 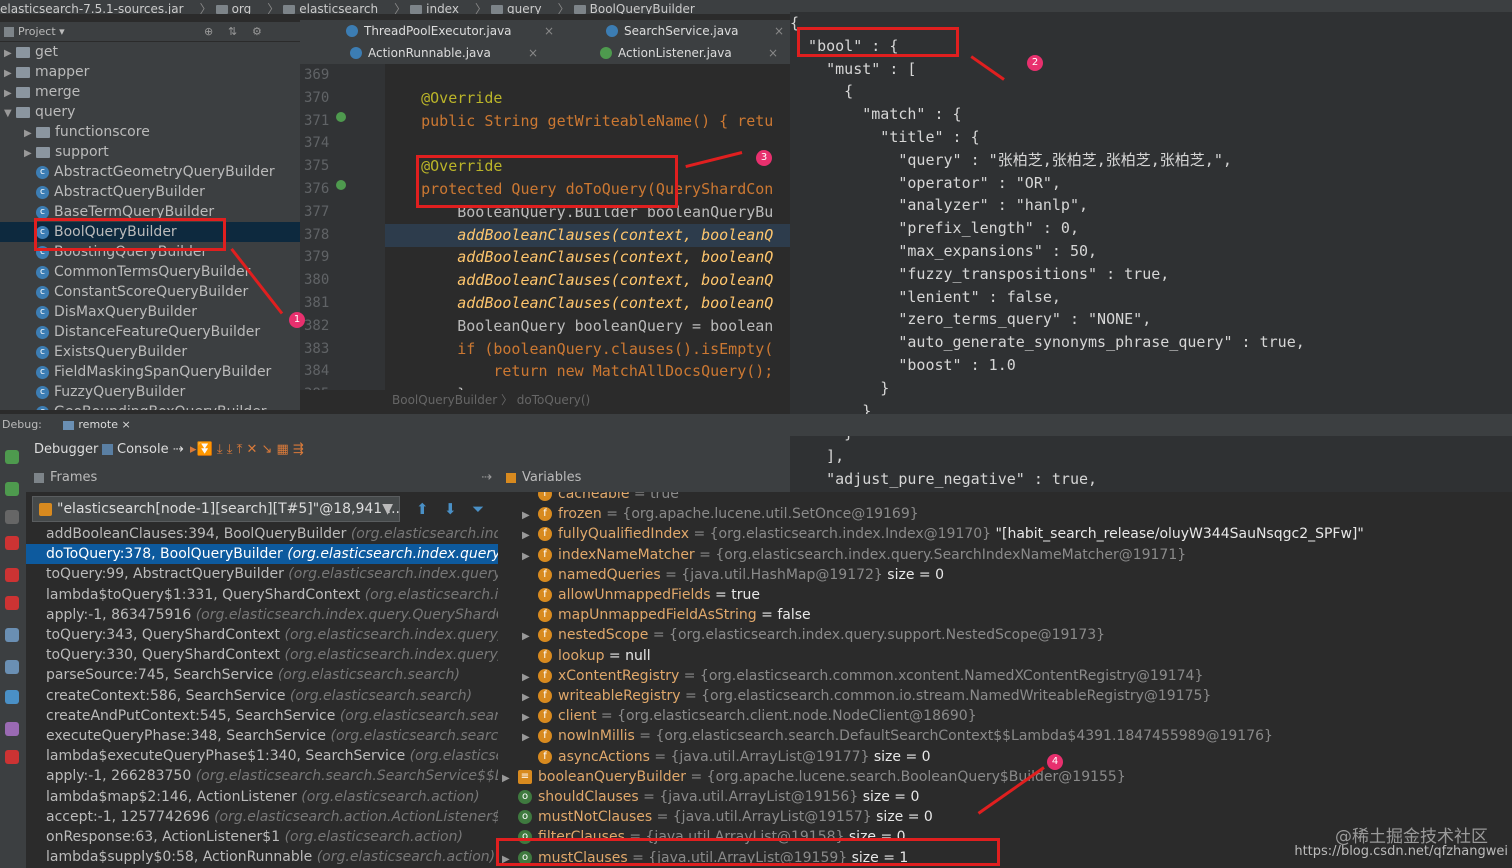 What do you see at coordinates (12, 603) in the screenshot?
I see `mute-breakpoints-icon` at bounding box center [12, 603].